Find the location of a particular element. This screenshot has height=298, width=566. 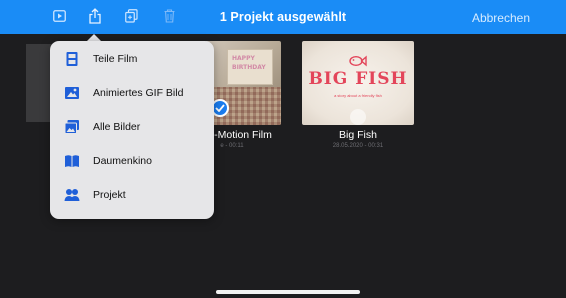

project-thumbnail: BIG FISH a story about a friendly fish is located at coordinates (358, 83).